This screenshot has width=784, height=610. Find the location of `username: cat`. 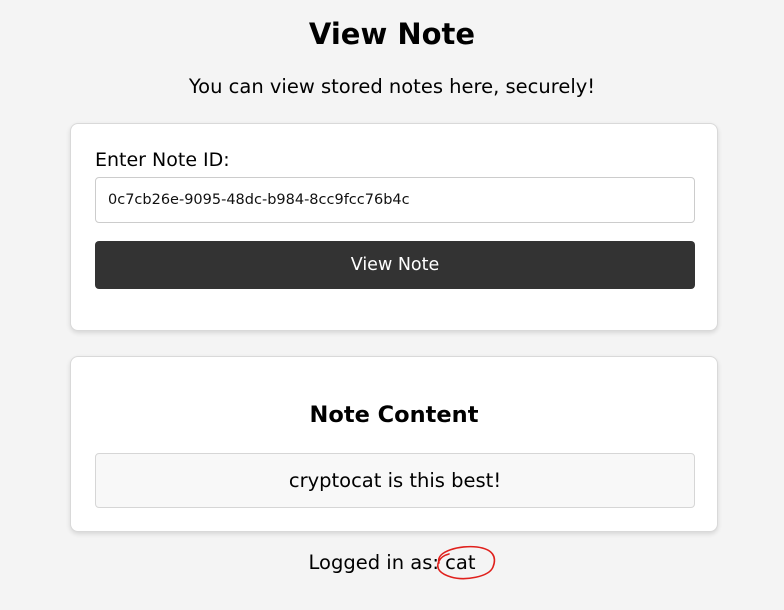

username: cat is located at coordinates (460, 562).